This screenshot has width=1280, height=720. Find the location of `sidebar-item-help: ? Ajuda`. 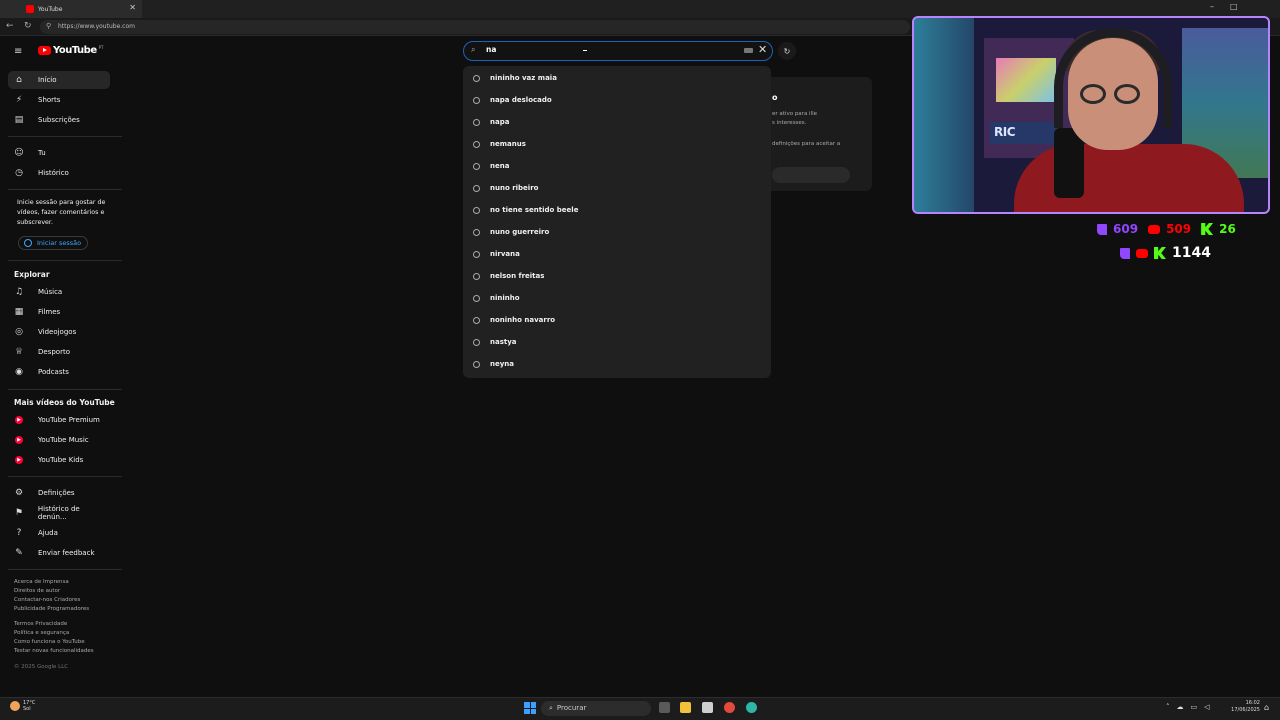

sidebar-item-help: ? Ajuda is located at coordinates (59, 533).